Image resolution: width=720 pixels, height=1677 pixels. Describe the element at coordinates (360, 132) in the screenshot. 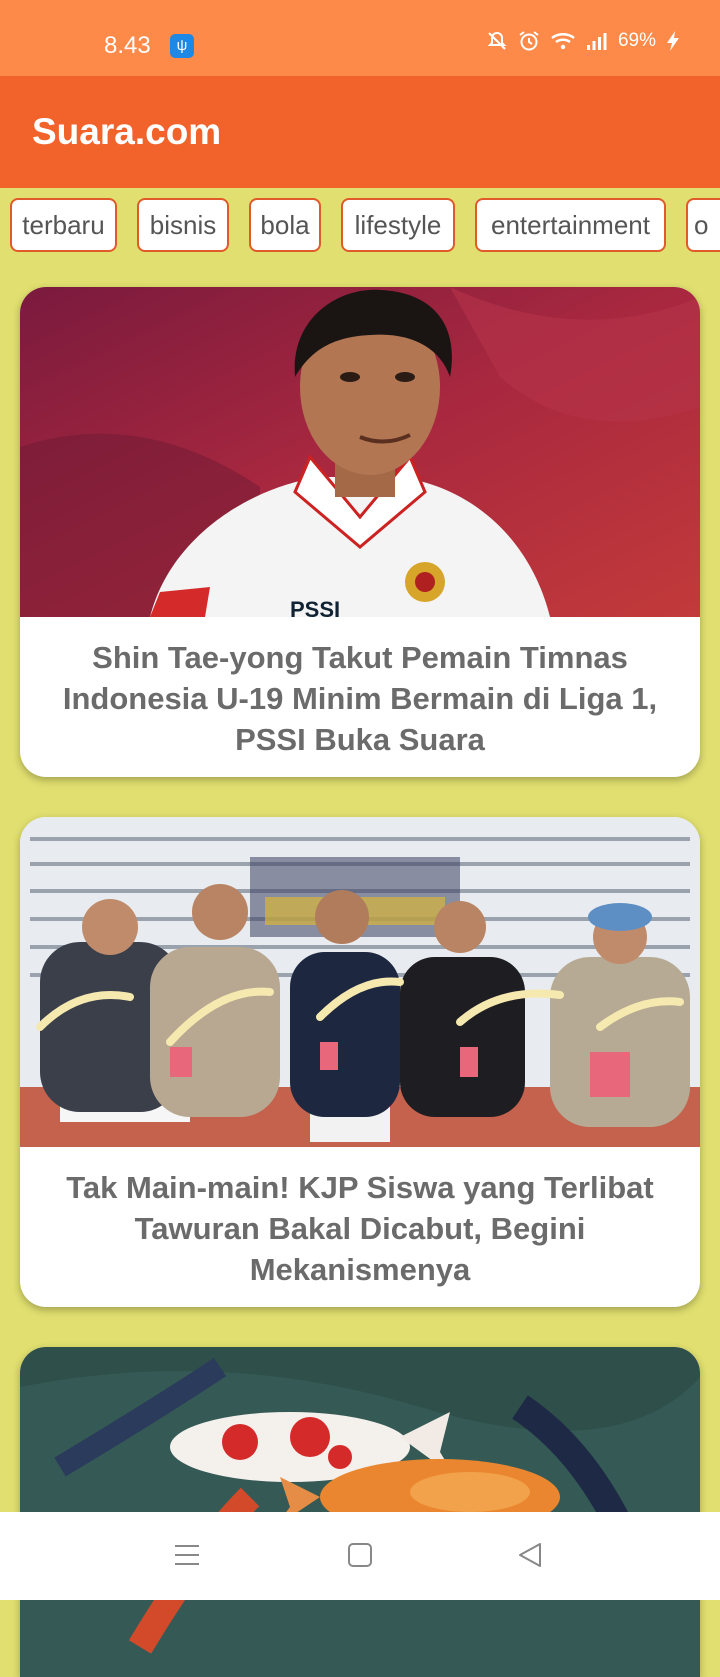

I see `app-bar: Suara.com` at that location.